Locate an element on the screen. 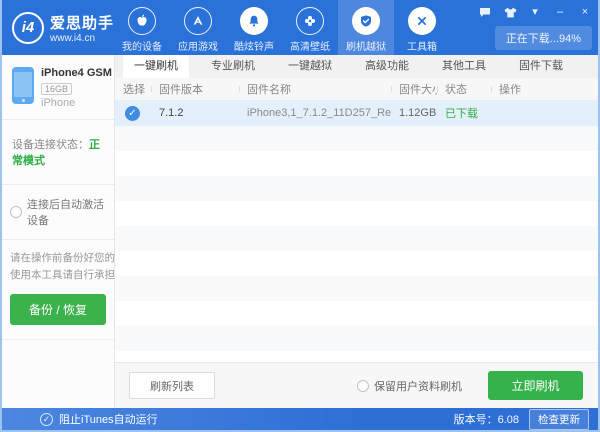  nav-label: 酷炫铃声 is located at coordinates (254, 47).